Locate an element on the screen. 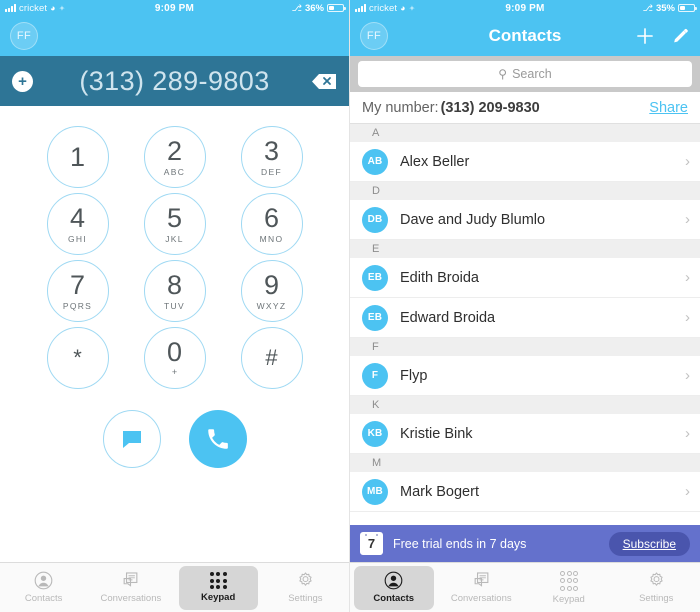  key-digit: 4 is located at coordinates (77, 217).